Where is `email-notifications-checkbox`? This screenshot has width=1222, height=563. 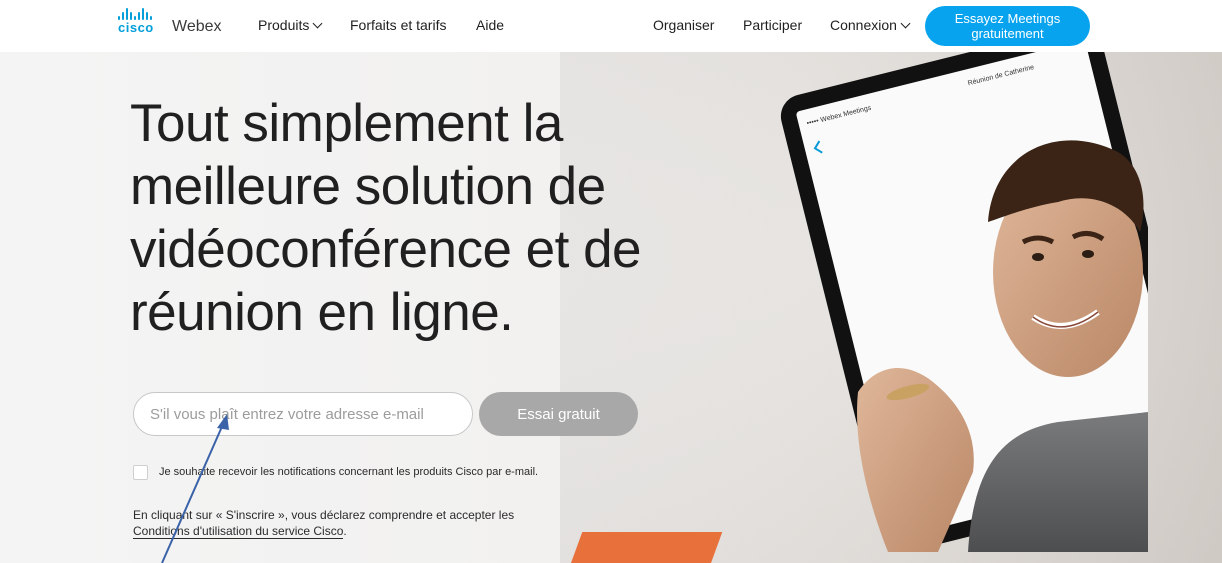 email-notifications-checkbox is located at coordinates (140, 472).